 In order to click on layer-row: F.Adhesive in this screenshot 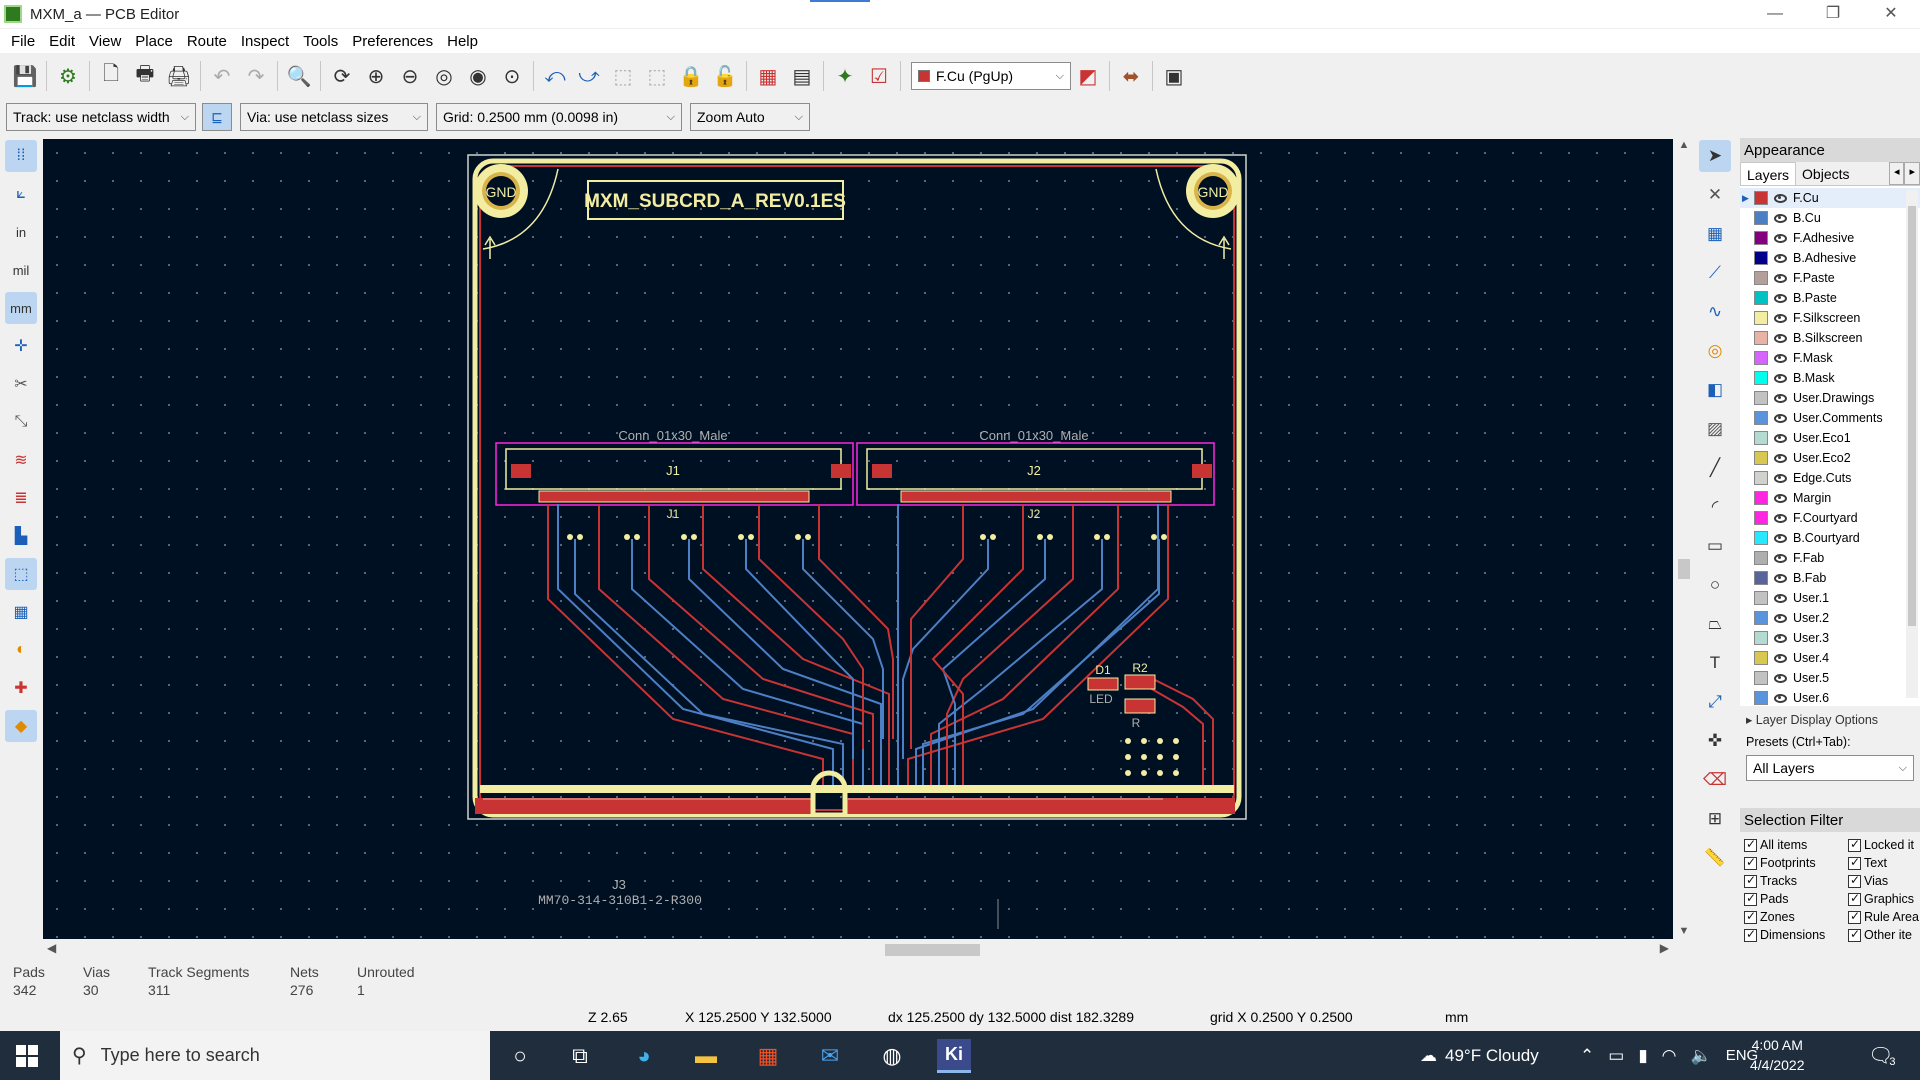, I will do `click(1830, 238)`.